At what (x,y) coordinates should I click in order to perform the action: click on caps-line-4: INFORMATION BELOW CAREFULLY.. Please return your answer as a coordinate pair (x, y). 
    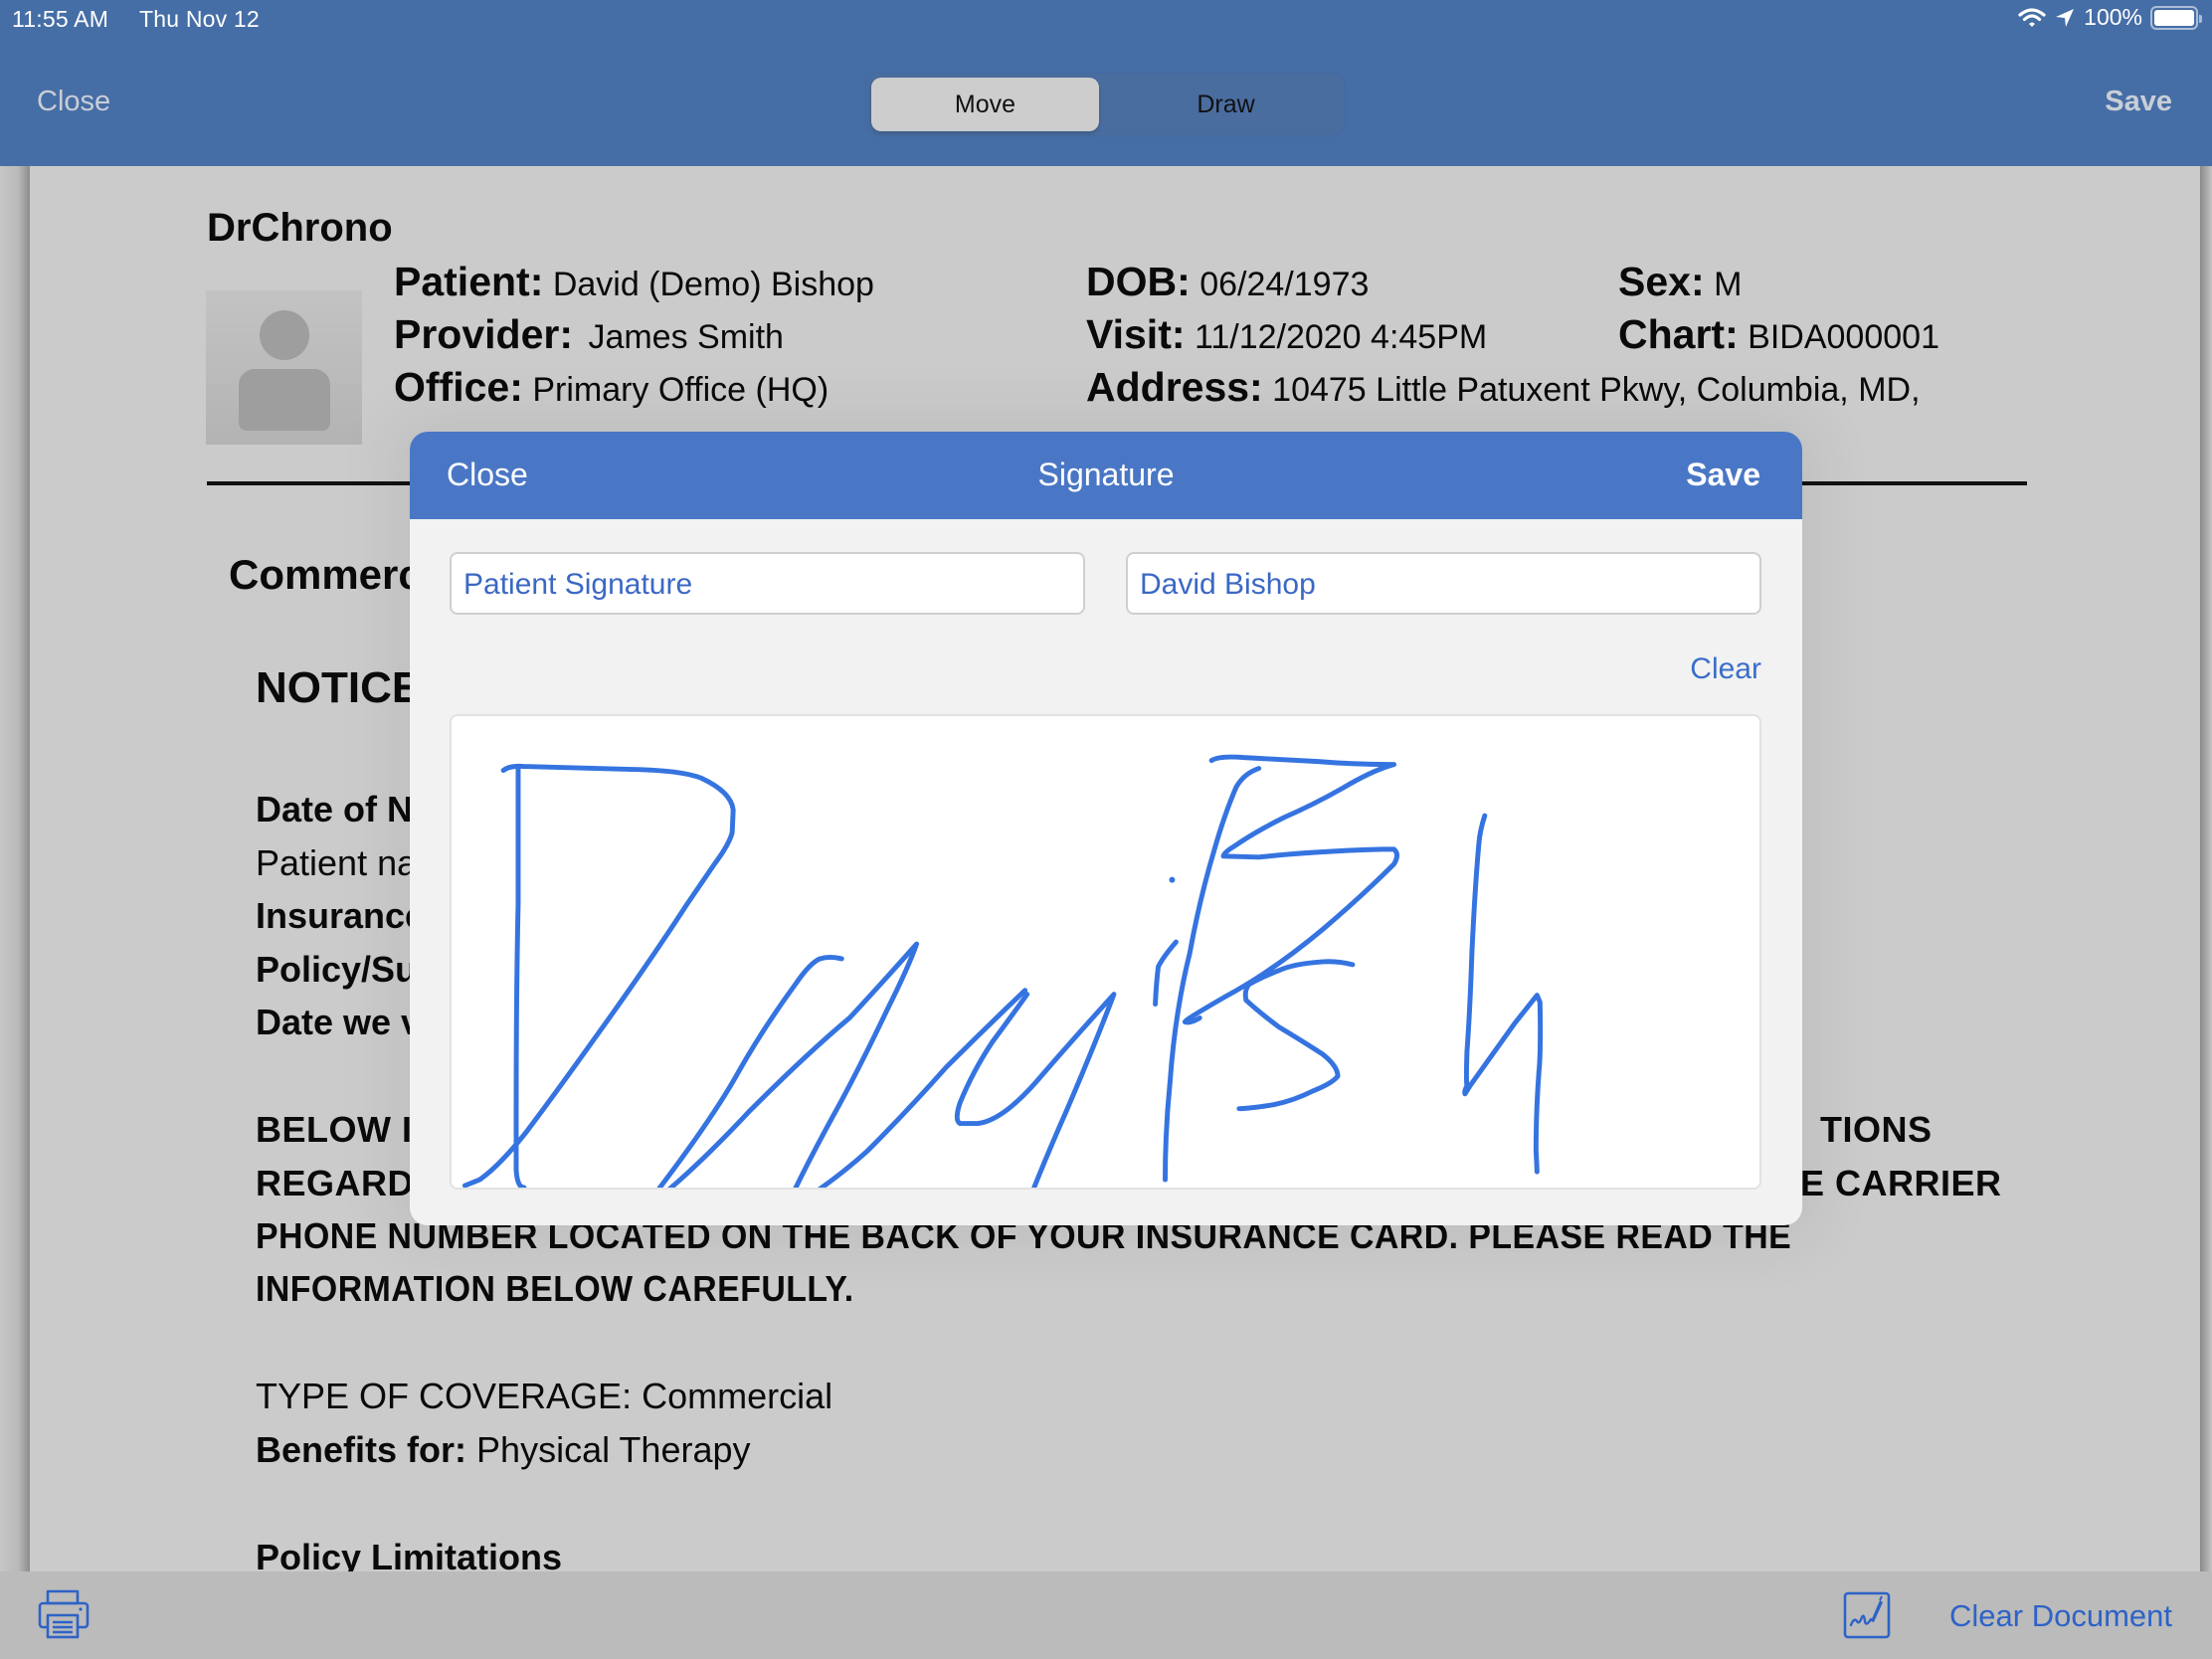
    Looking at the image, I should click on (555, 1288).